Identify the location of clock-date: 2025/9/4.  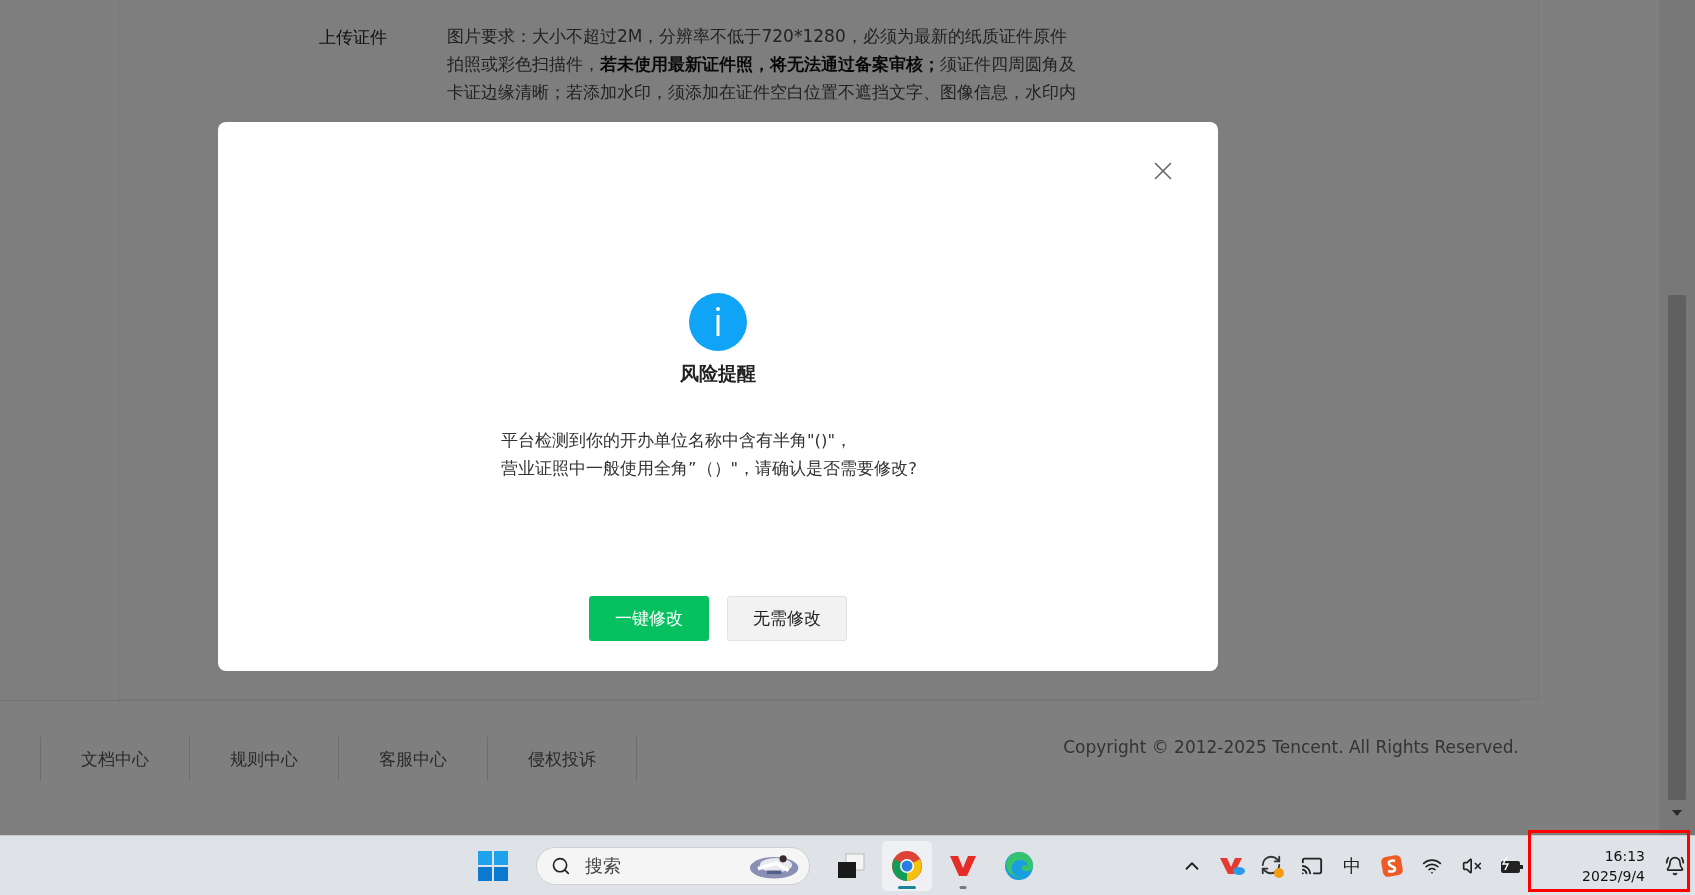
(1613, 875).